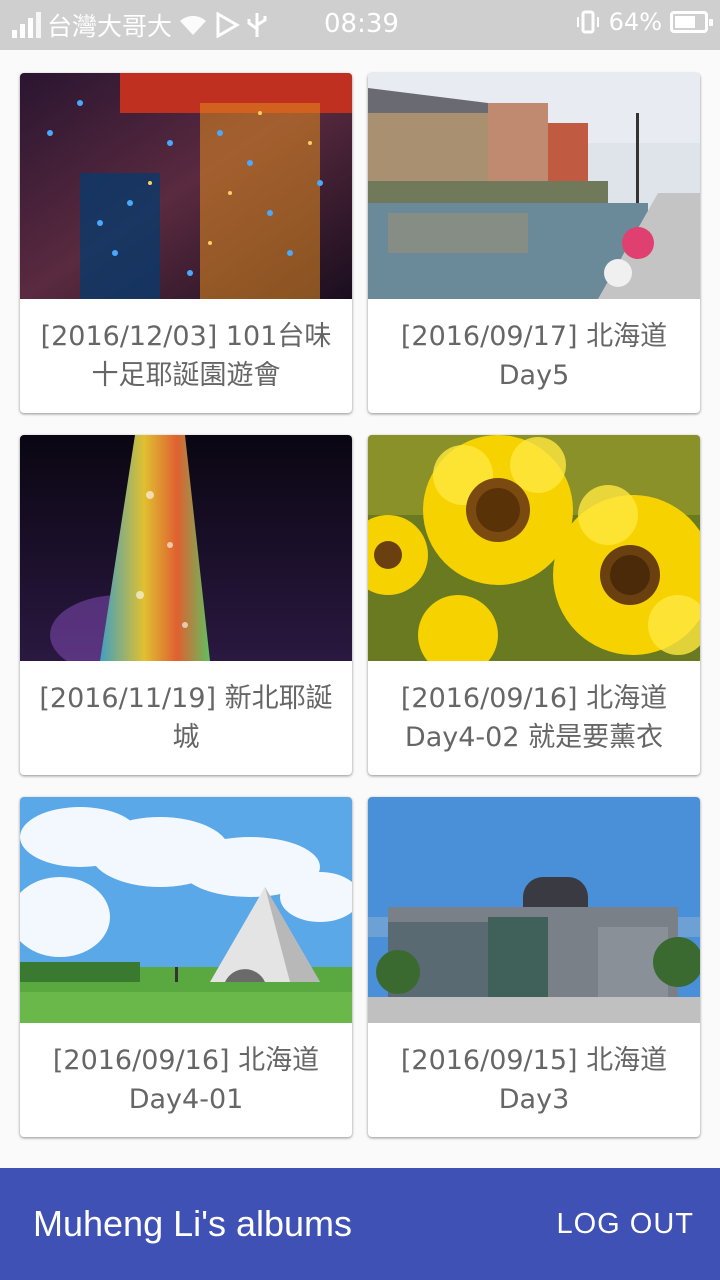 This screenshot has width=720, height=1280. Describe the element at coordinates (26, 25) in the screenshot. I see `signal-icon` at that location.